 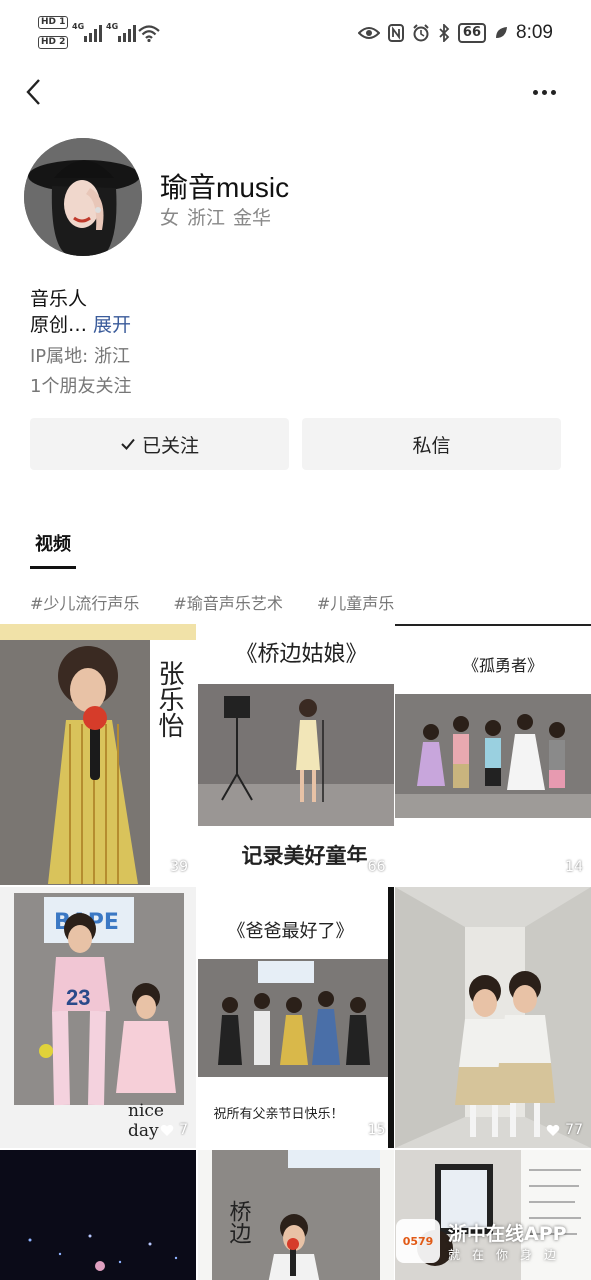 I want to click on eye-icon, so click(x=368, y=33).